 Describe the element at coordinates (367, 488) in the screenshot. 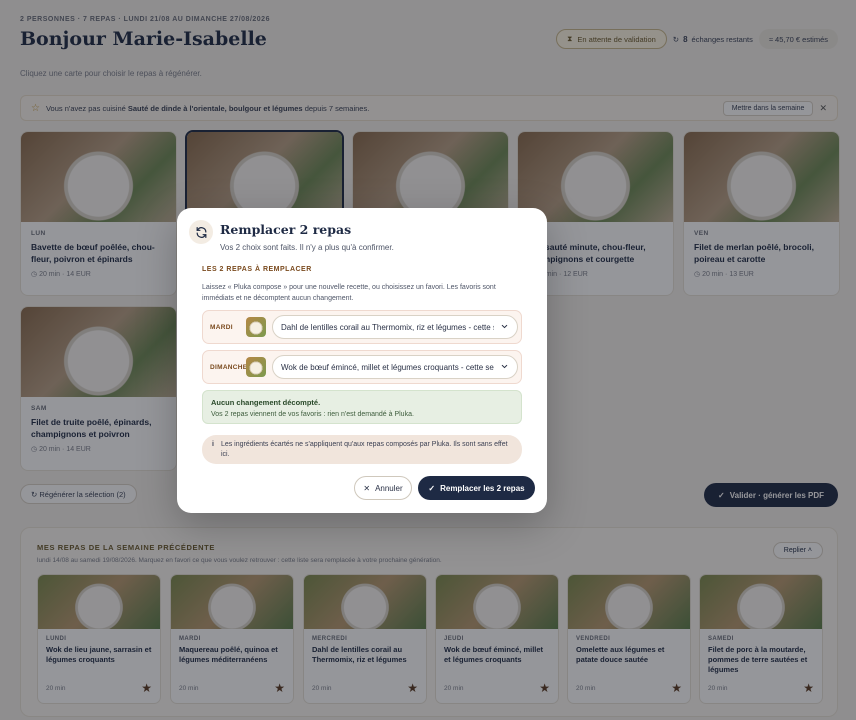

I see `close-icon: ✕` at that location.